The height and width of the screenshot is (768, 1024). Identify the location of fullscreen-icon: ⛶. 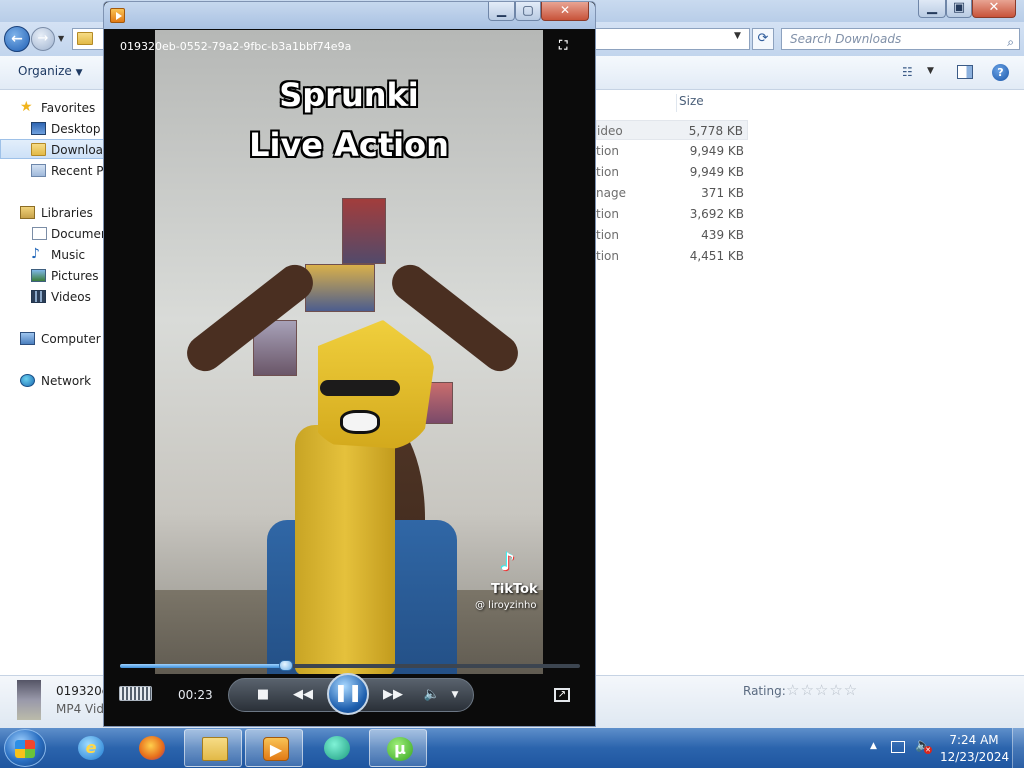
(563, 45).